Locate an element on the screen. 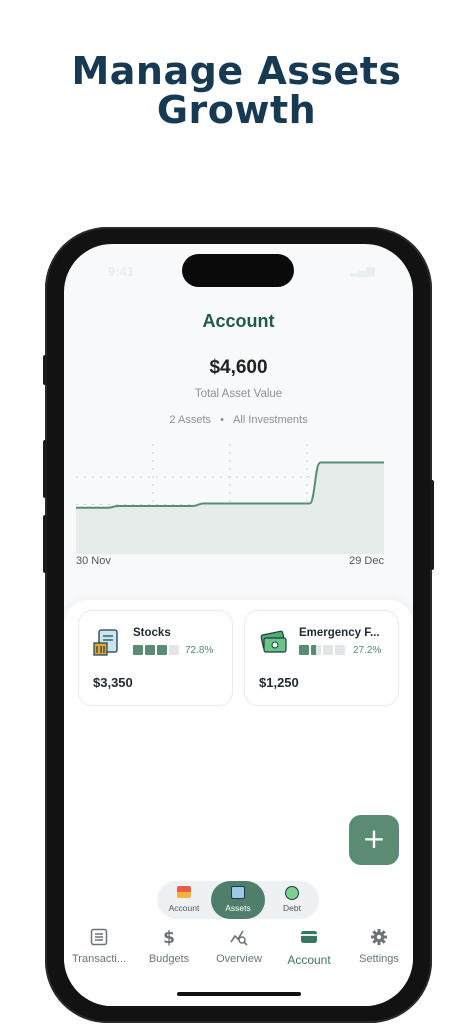 Image resolution: width=473 pixels, height=1024 pixels. asset-percent: 72.8% is located at coordinates (199, 650).